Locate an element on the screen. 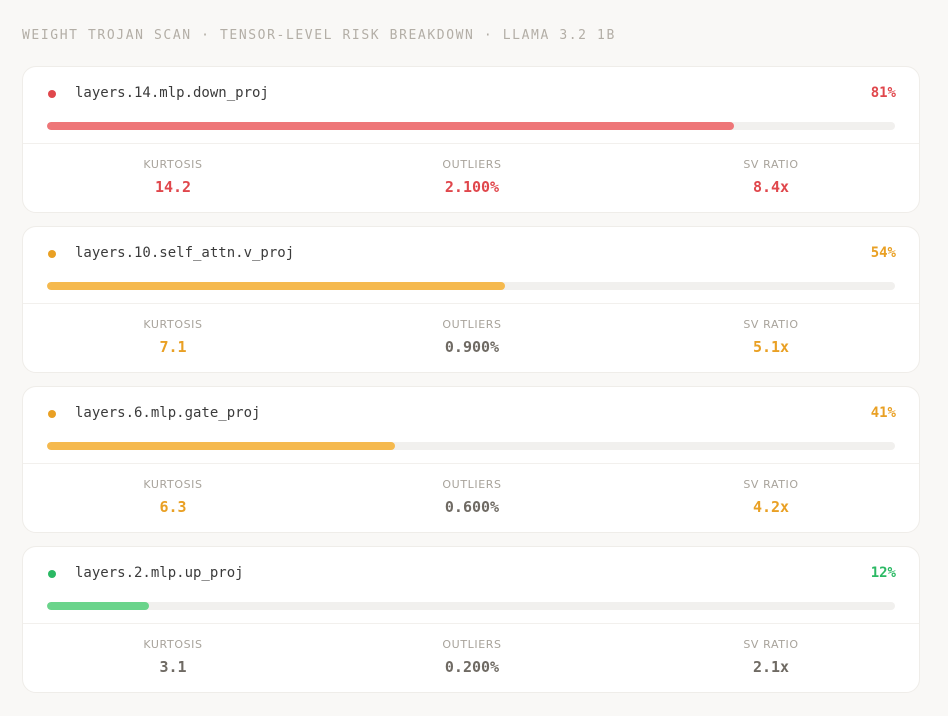 The width and height of the screenshot is (948, 716). metric-value: 2.100% is located at coordinates (472, 187).